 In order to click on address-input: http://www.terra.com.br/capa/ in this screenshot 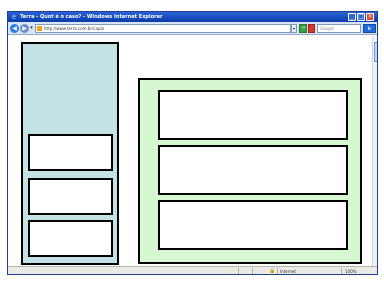, I will do `click(163, 28)`.